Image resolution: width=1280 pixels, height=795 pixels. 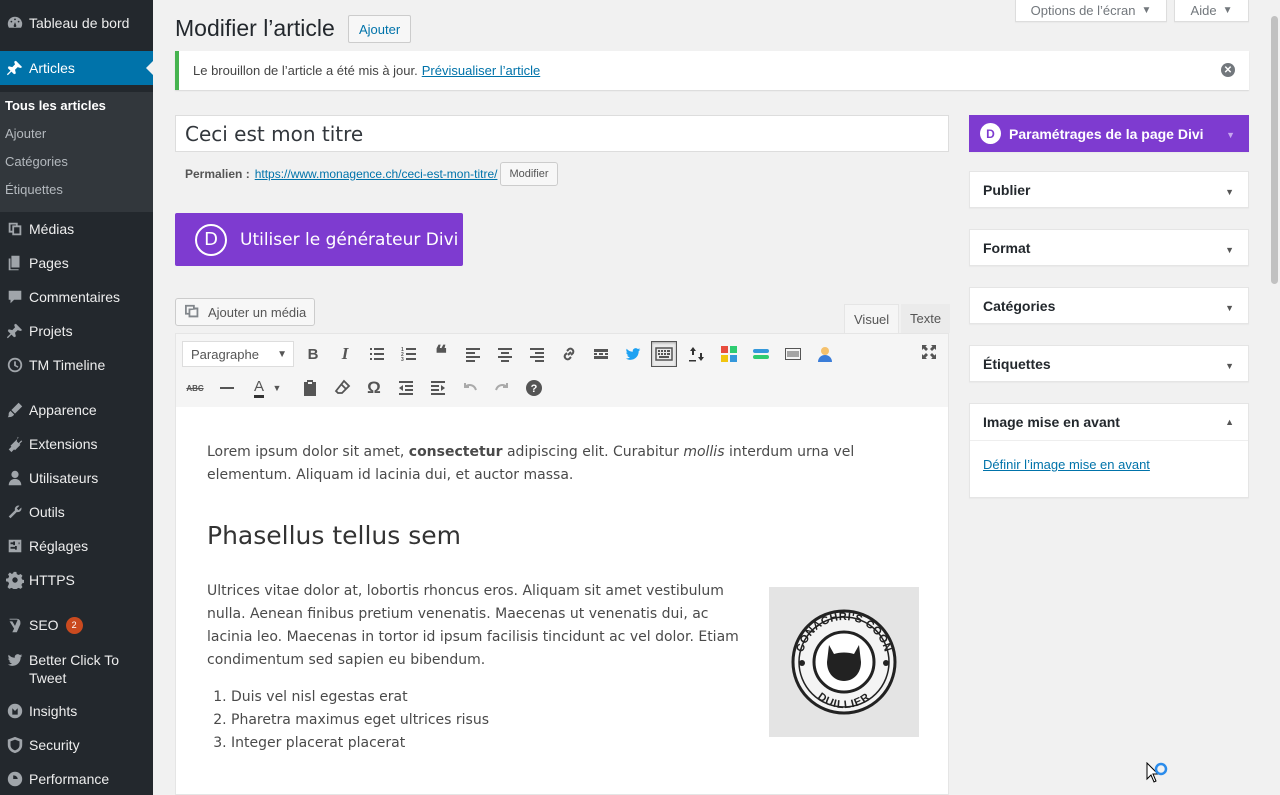 I want to click on horizontal-line-icon, so click(x=227, y=388).